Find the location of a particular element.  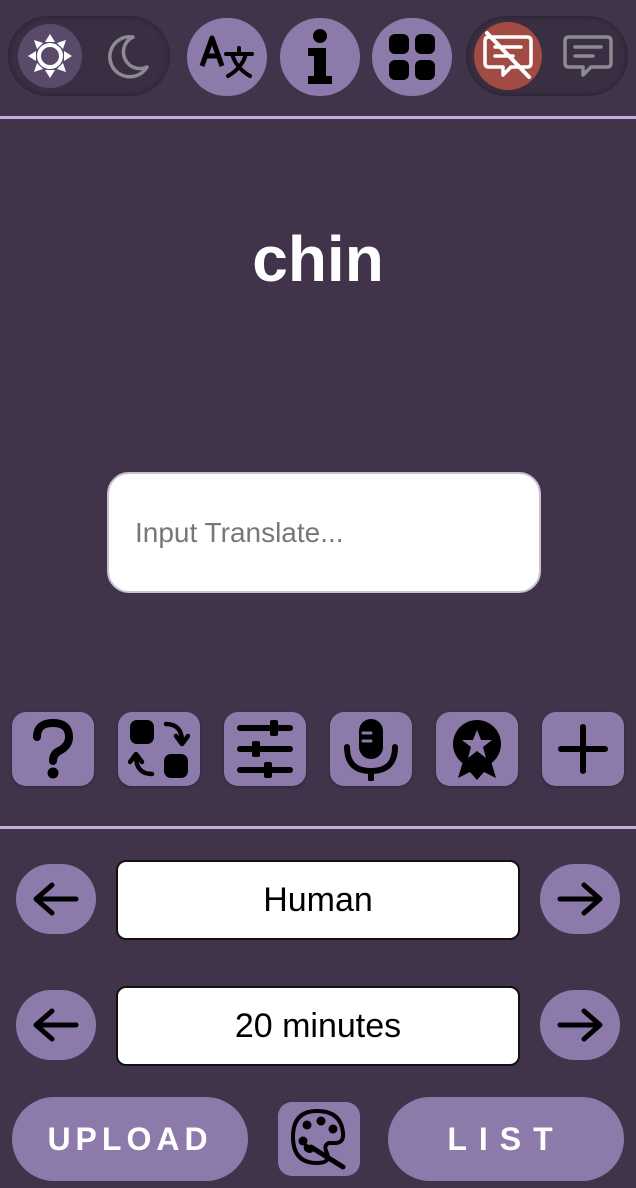

top-divider is located at coordinates (318, 117).